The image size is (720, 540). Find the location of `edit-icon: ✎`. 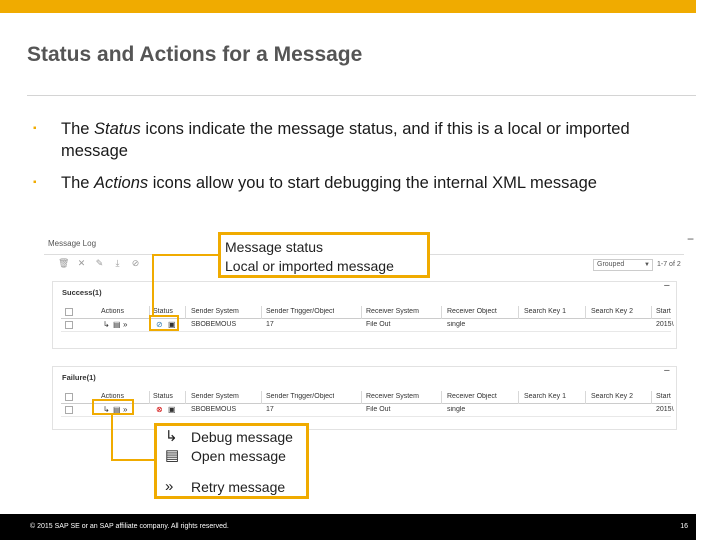

edit-icon: ✎ is located at coordinates (99, 265).